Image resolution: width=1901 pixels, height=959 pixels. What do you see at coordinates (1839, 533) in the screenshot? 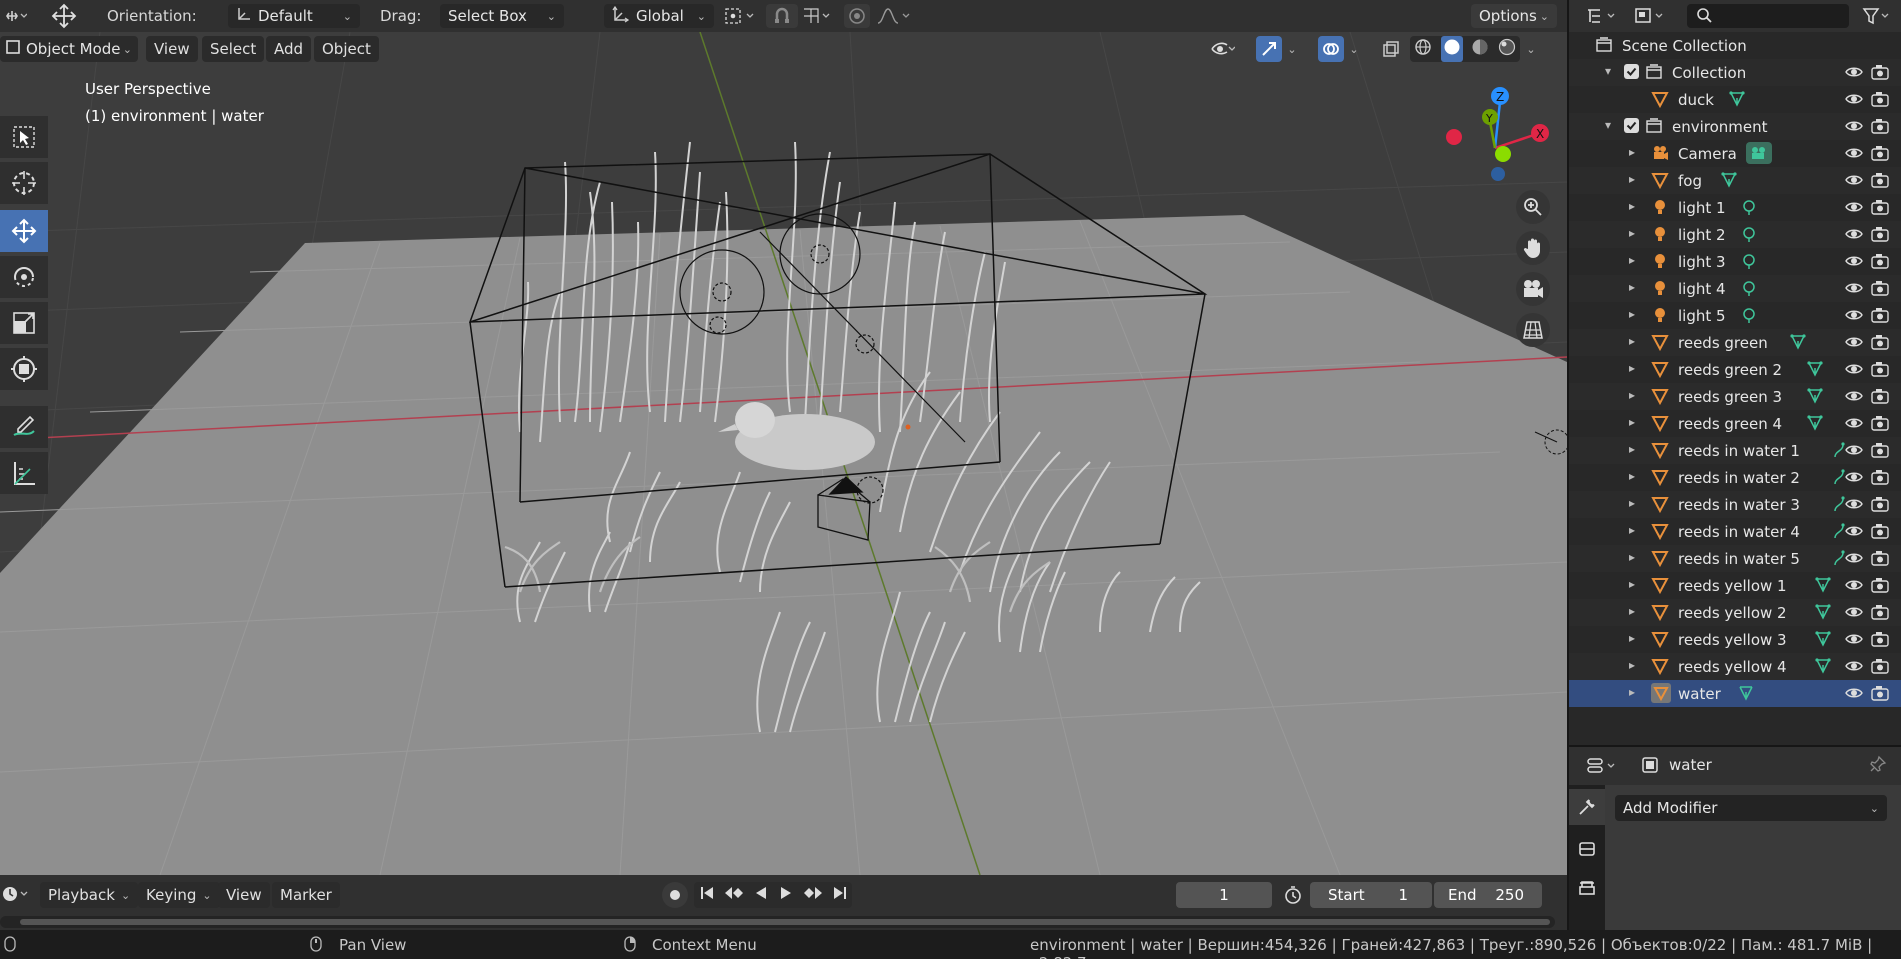
I see `curve-data-icon` at bounding box center [1839, 533].